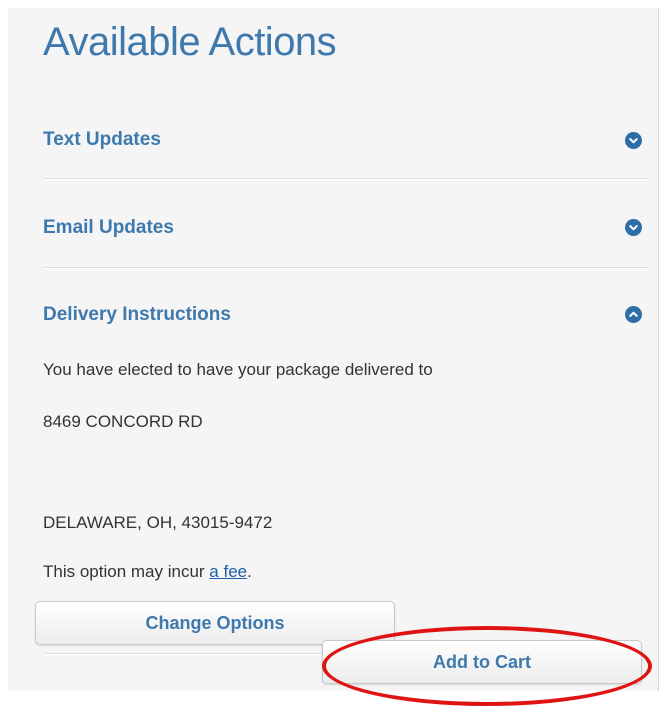 The image size is (662, 719). What do you see at coordinates (108, 228) in the screenshot?
I see `email-updates-header: Email Updates` at bounding box center [108, 228].